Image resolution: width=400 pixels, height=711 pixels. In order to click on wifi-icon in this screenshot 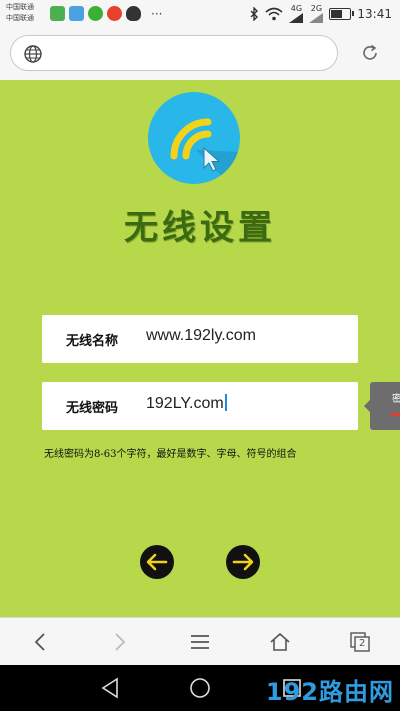, I will do `click(274, 14)`.